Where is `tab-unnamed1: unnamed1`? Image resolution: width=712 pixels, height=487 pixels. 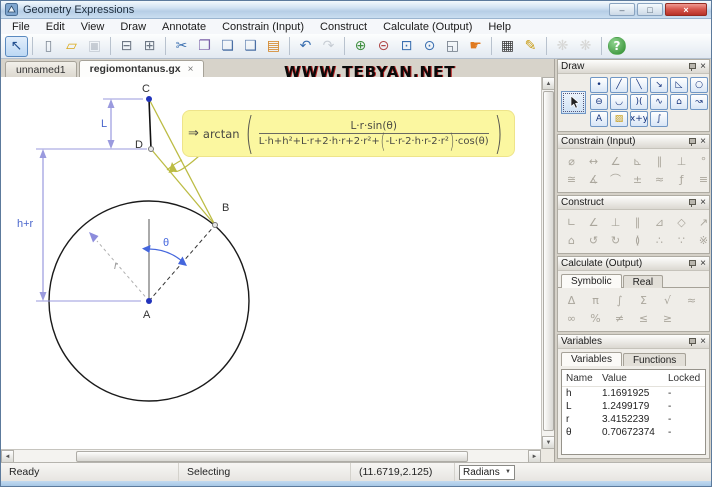 tab-unnamed1: unnamed1 is located at coordinates (41, 69).